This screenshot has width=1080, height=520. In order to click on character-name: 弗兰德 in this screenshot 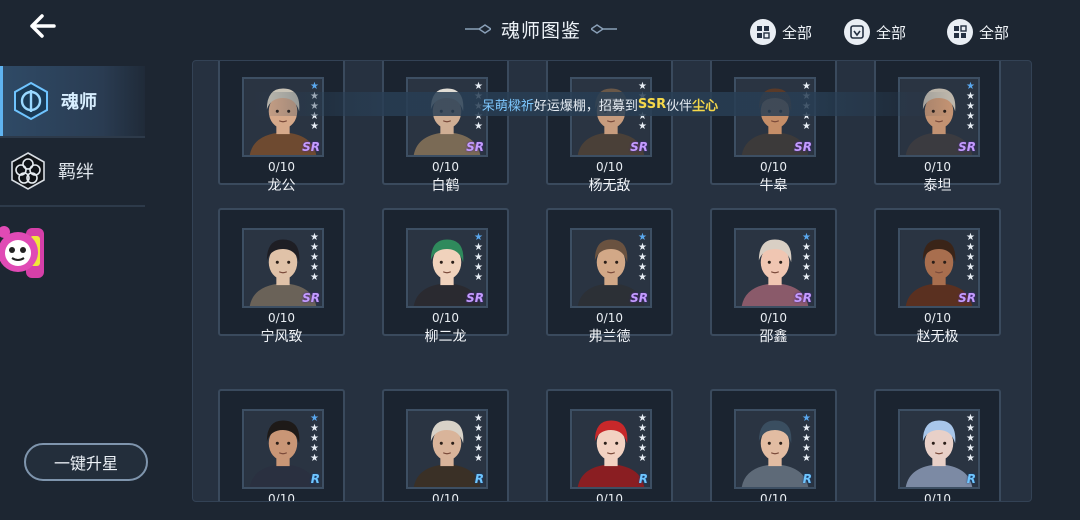, I will do `click(609, 337)`.